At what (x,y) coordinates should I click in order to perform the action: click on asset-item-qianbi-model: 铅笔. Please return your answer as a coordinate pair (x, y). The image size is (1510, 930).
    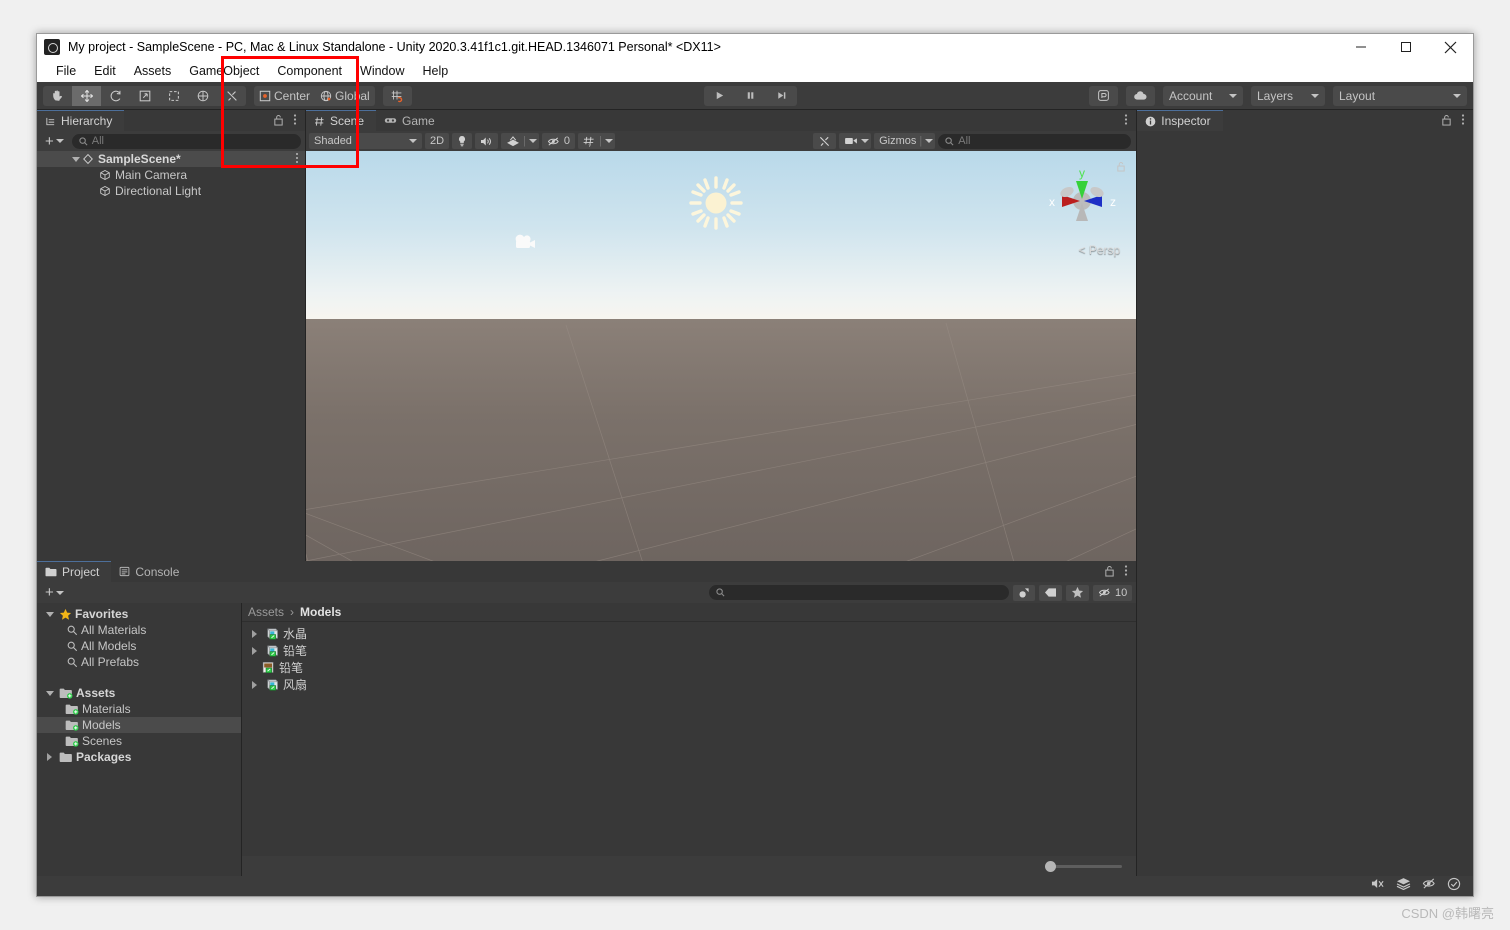
    Looking at the image, I should click on (689, 650).